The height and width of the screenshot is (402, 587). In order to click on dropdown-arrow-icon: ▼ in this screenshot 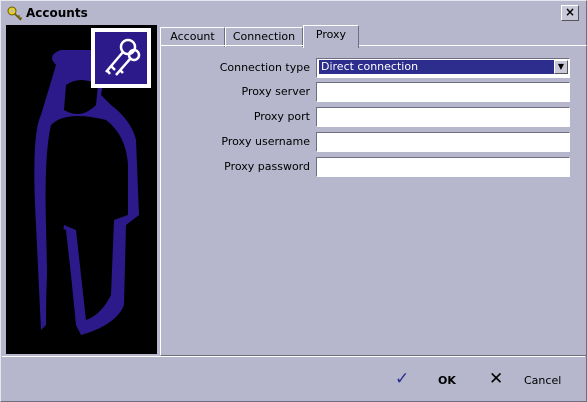, I will do `click(561, 67)`.